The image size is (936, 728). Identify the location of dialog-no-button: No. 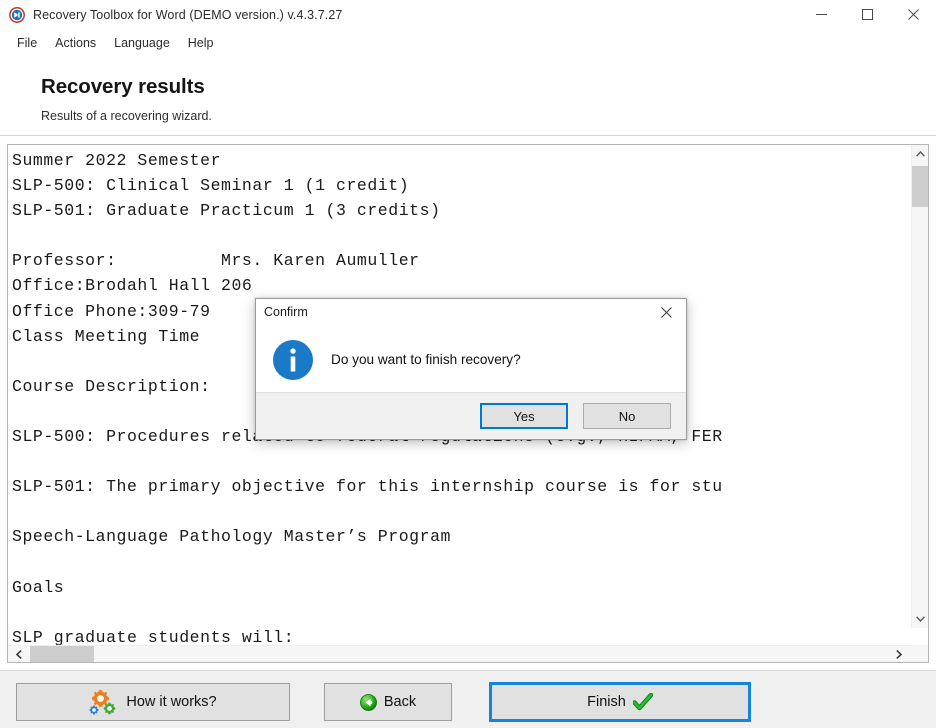
(627, 416).